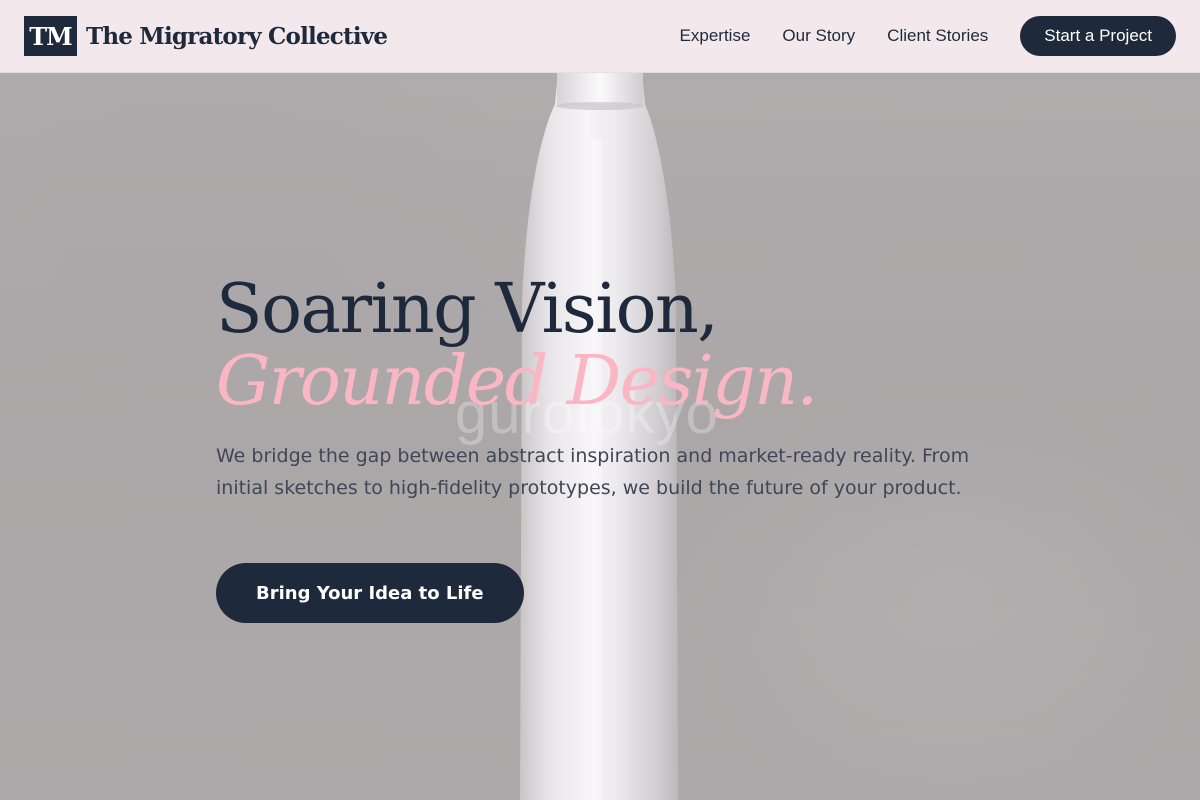 The height and width of the screenshot is (800, 1200). Describe the element at coordinates (370, 593) in the screenshot. I see `bring-idea-button: Bring Your Idea to Life` at that location.